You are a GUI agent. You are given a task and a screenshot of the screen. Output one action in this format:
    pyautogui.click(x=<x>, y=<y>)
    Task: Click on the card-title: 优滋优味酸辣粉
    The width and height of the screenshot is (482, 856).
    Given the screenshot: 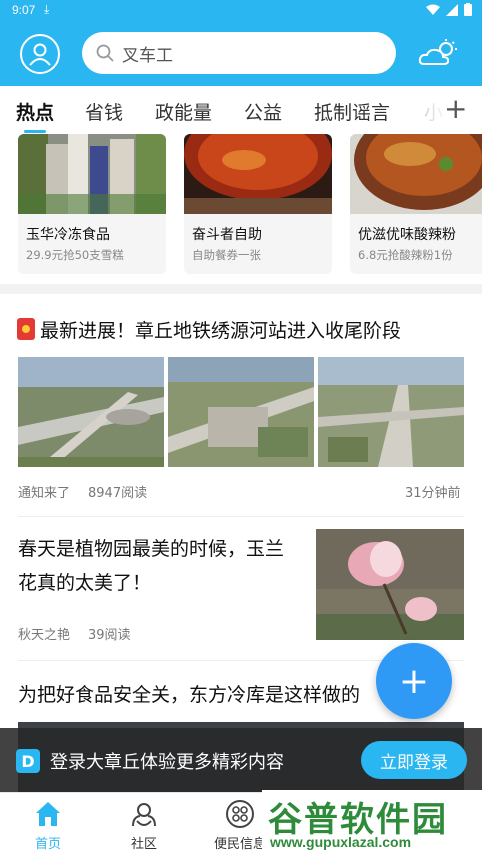 What is the action you would take?
    pyautogui.click(x=407, y=235)
    